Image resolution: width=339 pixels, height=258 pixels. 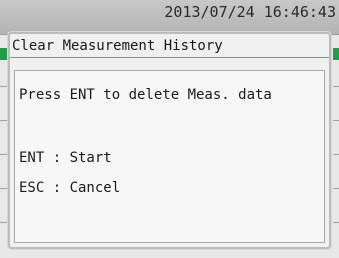 I want to click on title-divider, so click(x=169, y=57).